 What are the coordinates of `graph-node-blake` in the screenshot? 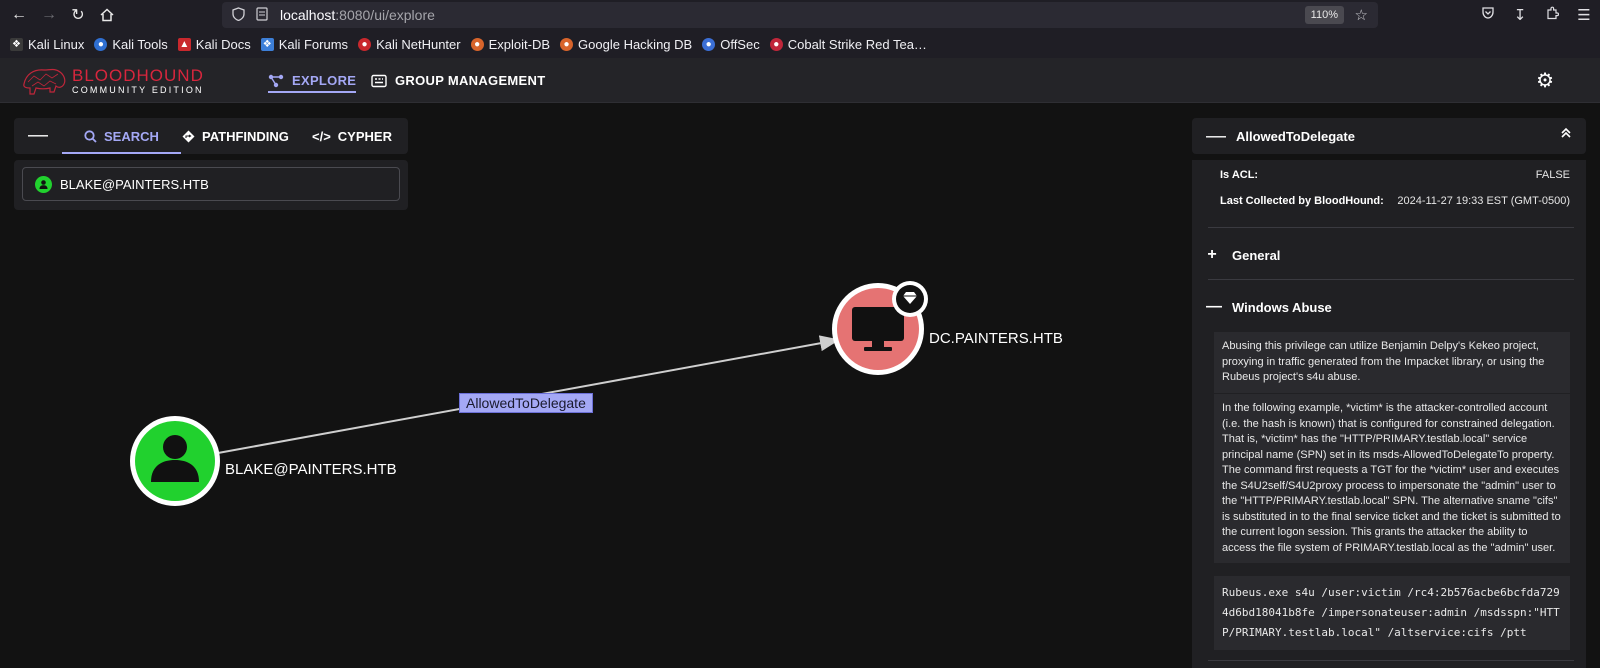 It's located at (175, 461).